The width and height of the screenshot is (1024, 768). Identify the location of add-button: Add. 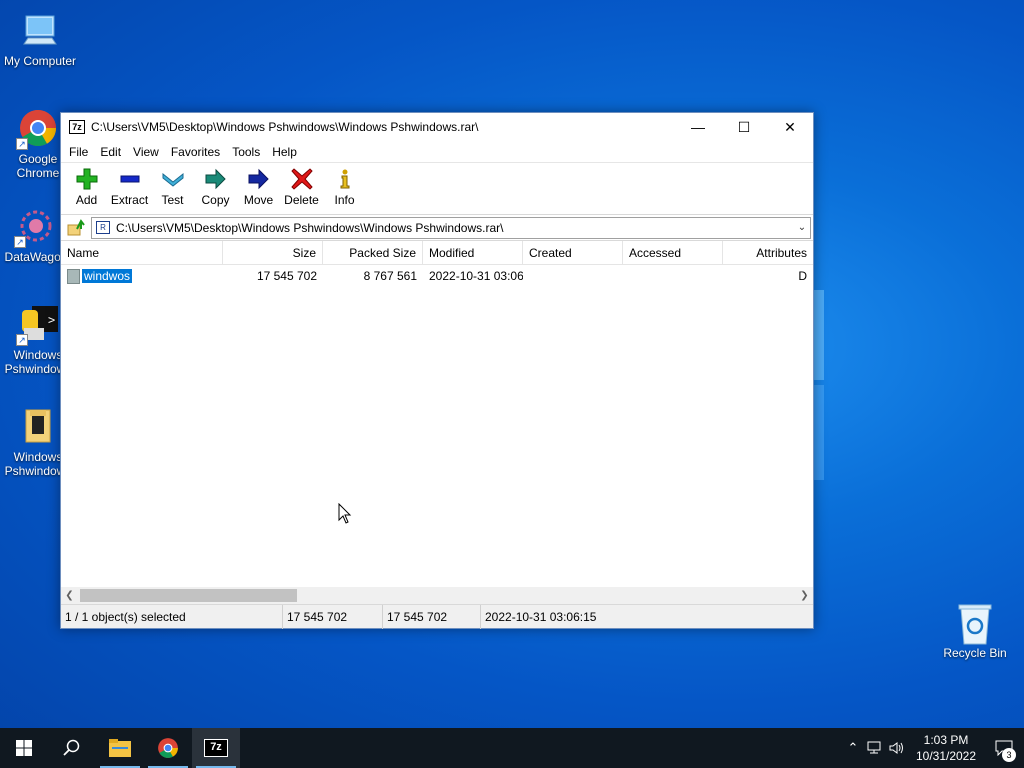
(86, 185).